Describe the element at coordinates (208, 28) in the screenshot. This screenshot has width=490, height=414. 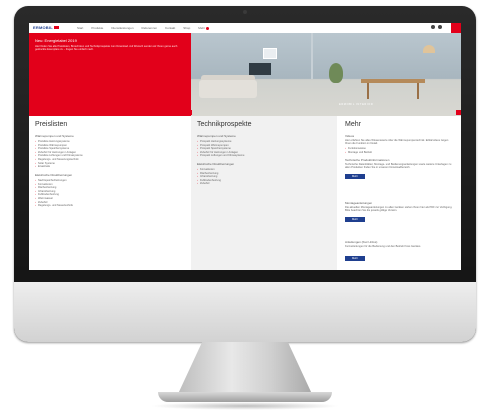
I see `nav-badge` at that location.